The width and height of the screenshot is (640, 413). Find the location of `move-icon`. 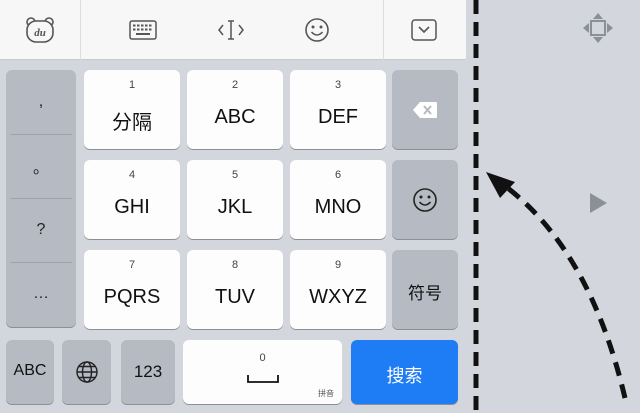

move-icon is located at coordinates (598, 28).